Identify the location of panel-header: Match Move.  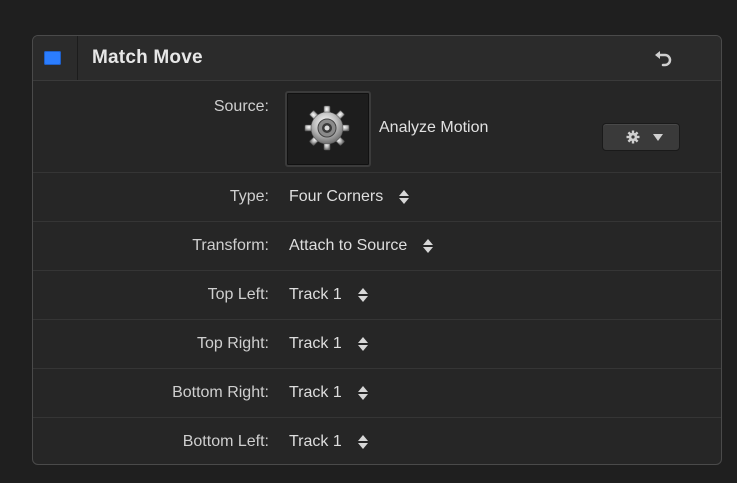
(377, 58).